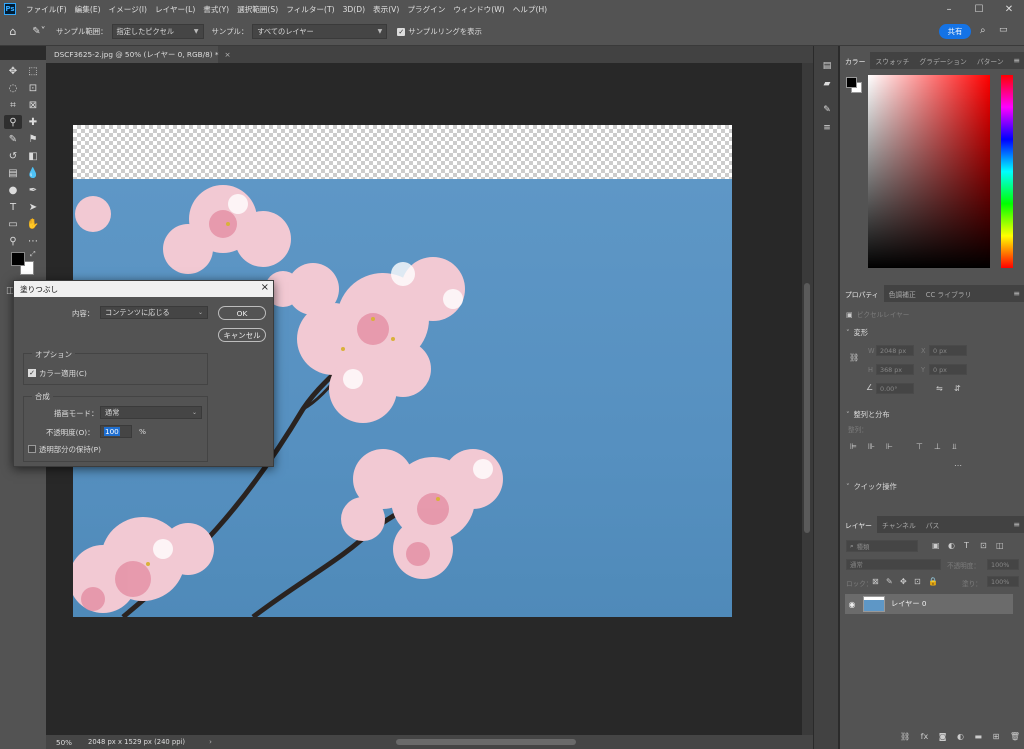 The height and width of the screenshot is (749, 1024). What do you see at coordinates (902, 293) in the screenshot?
I see `tab-adjustments: 色調補正` at bounding box center [902, 293].